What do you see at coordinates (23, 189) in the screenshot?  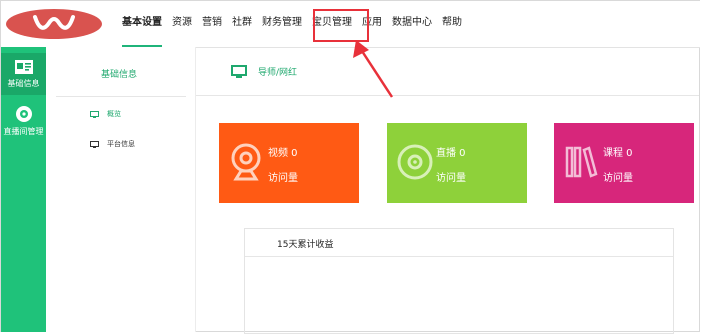 I see `left-sidebar: 基础信息 直播间管理` at bounding box center [23, 189].